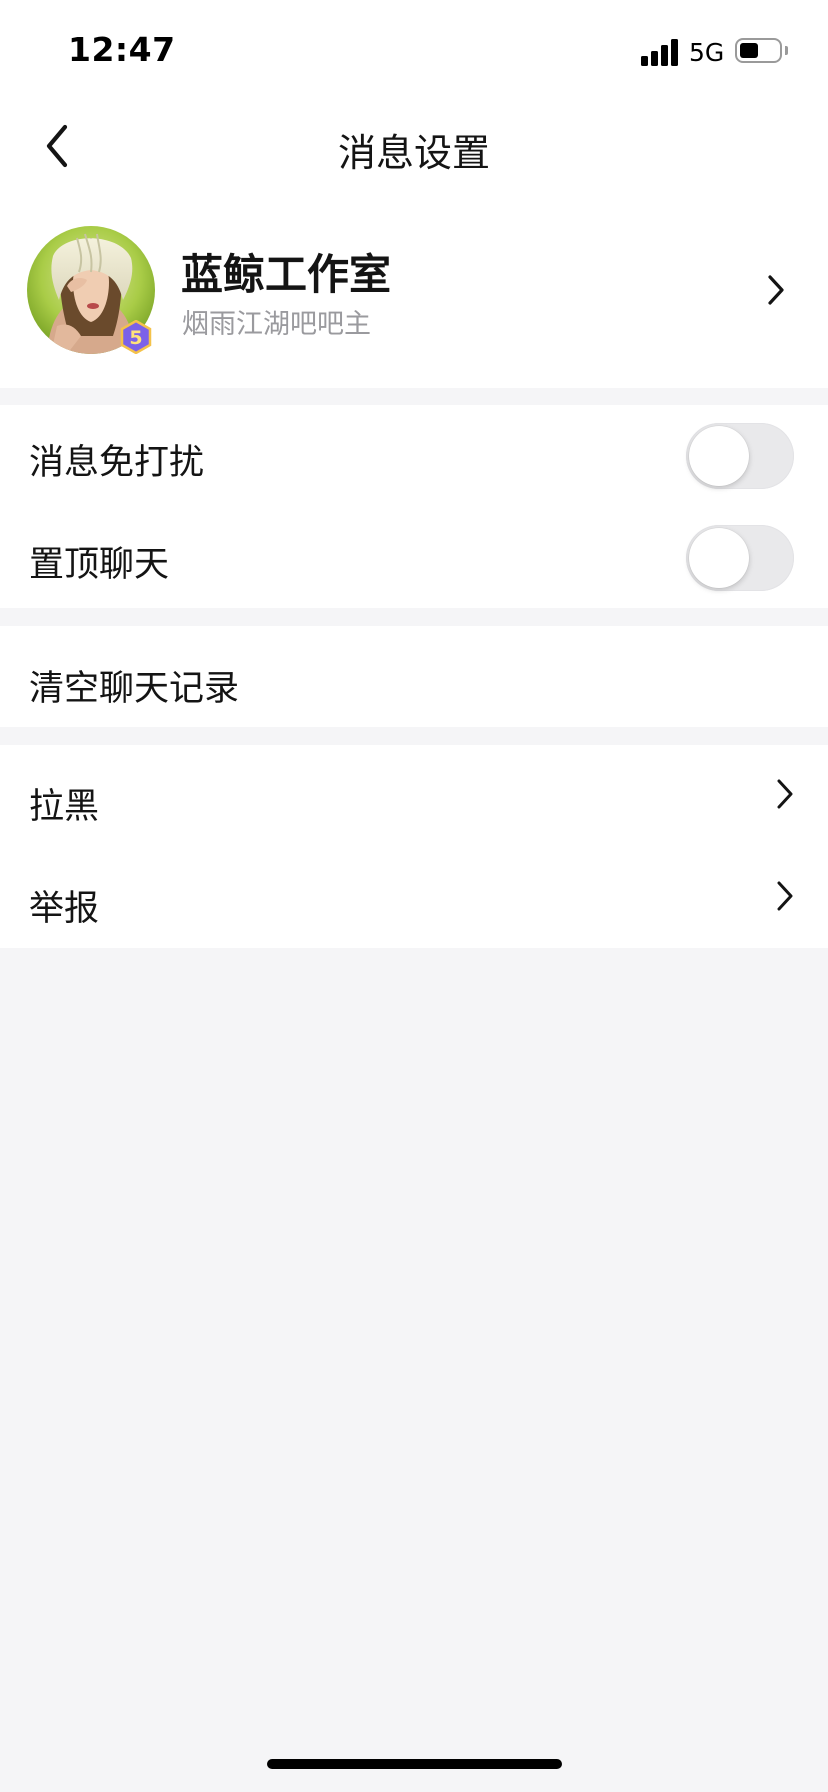  What do you see at coordinates (414, 50) in the screenshot?
I see `status-bar: 12:47 5G` at bounding box center [414, 50].